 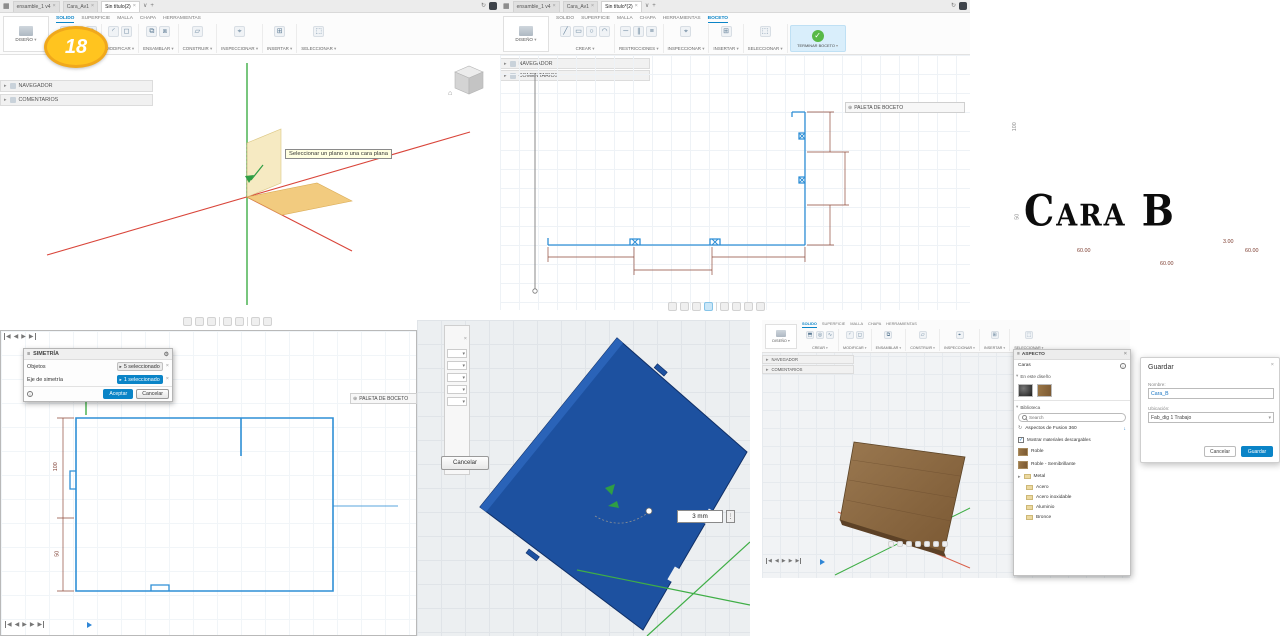 I want to click on tab-herramientas: HERRAMIENTAS, so click(x=682, y=19).